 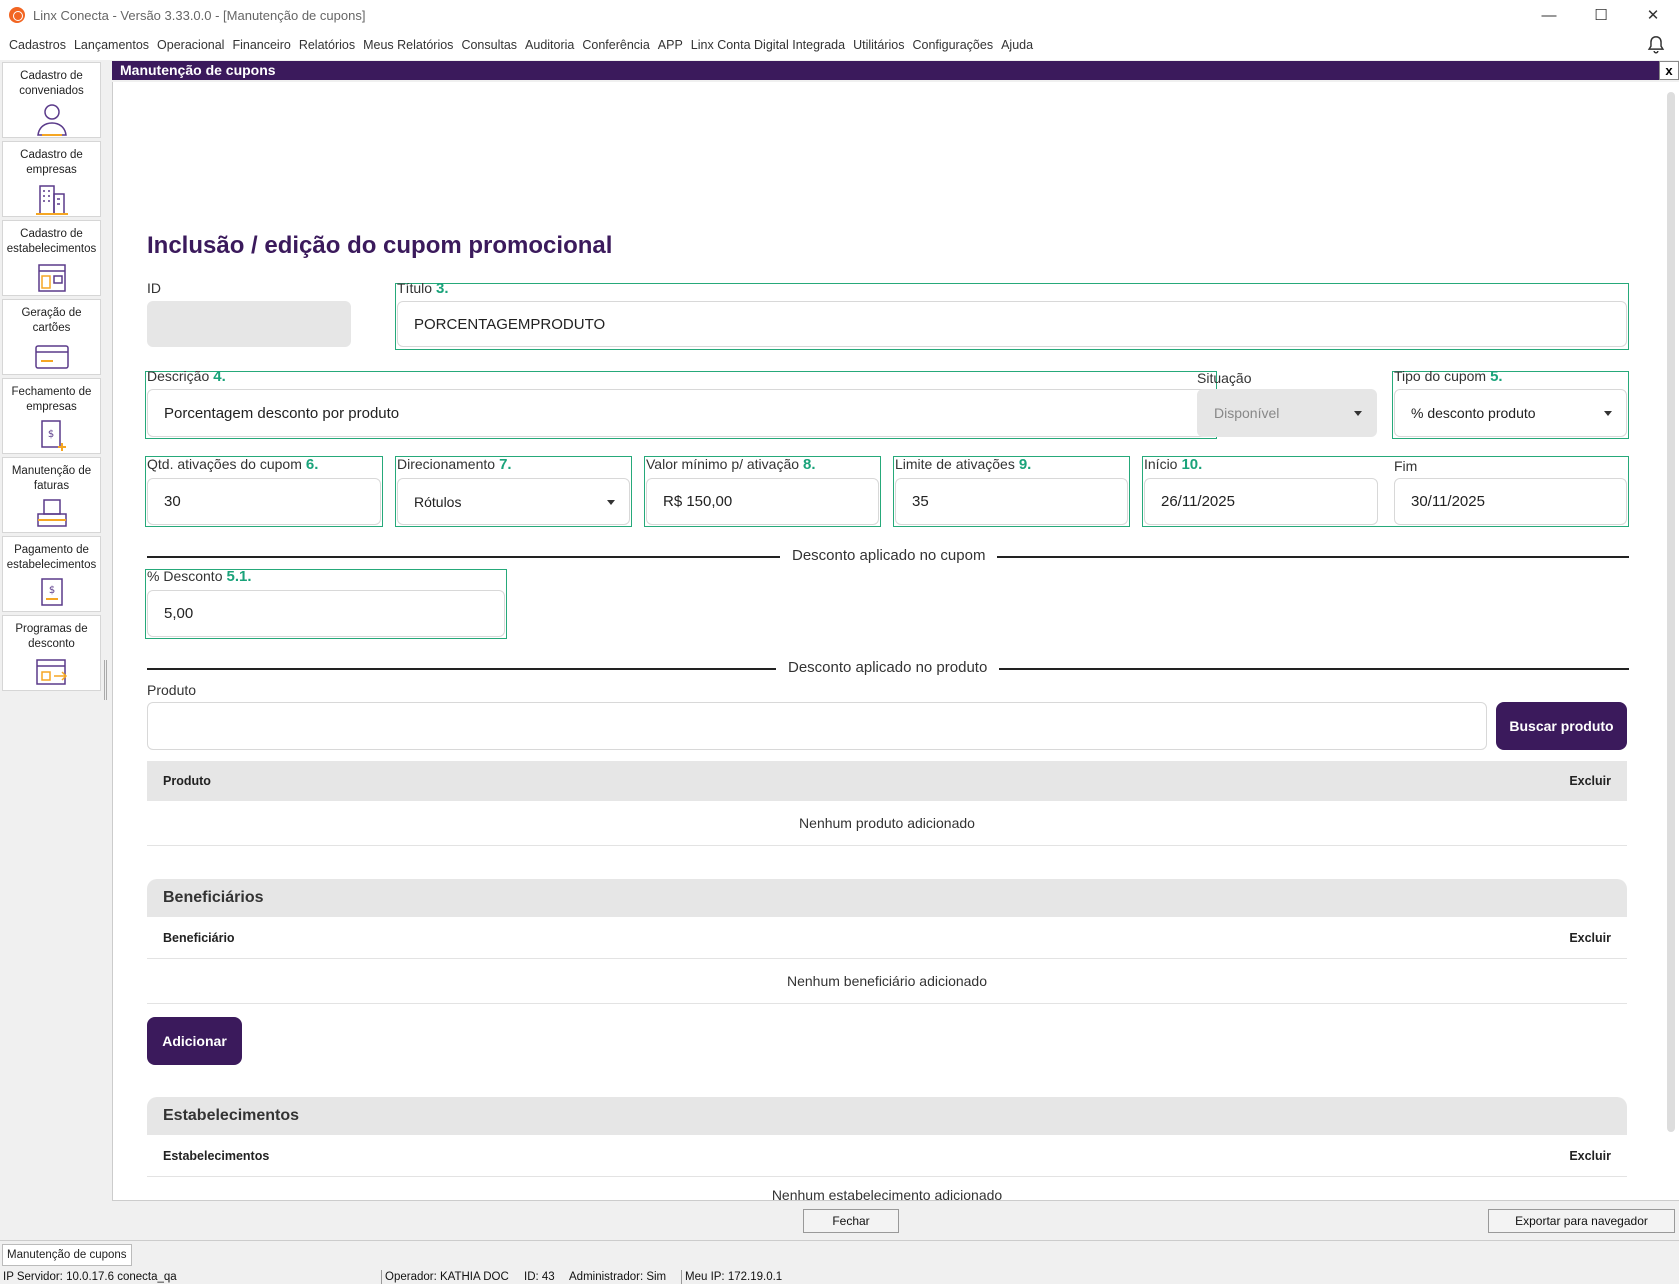 What do you see at coordinates (887, 938) in the screenshot?
I see `beneficiarios-table-header: Beneficiário Excluir` at bounding box center [887, 938].